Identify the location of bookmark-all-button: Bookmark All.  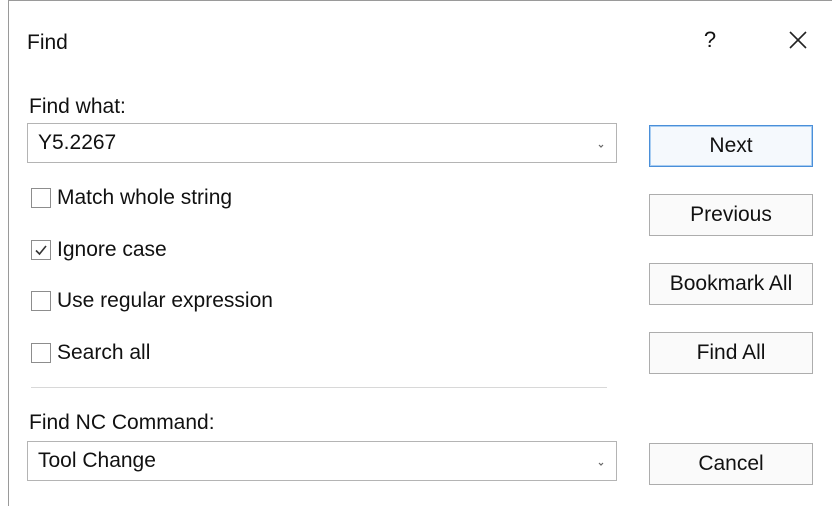
(731, 284).